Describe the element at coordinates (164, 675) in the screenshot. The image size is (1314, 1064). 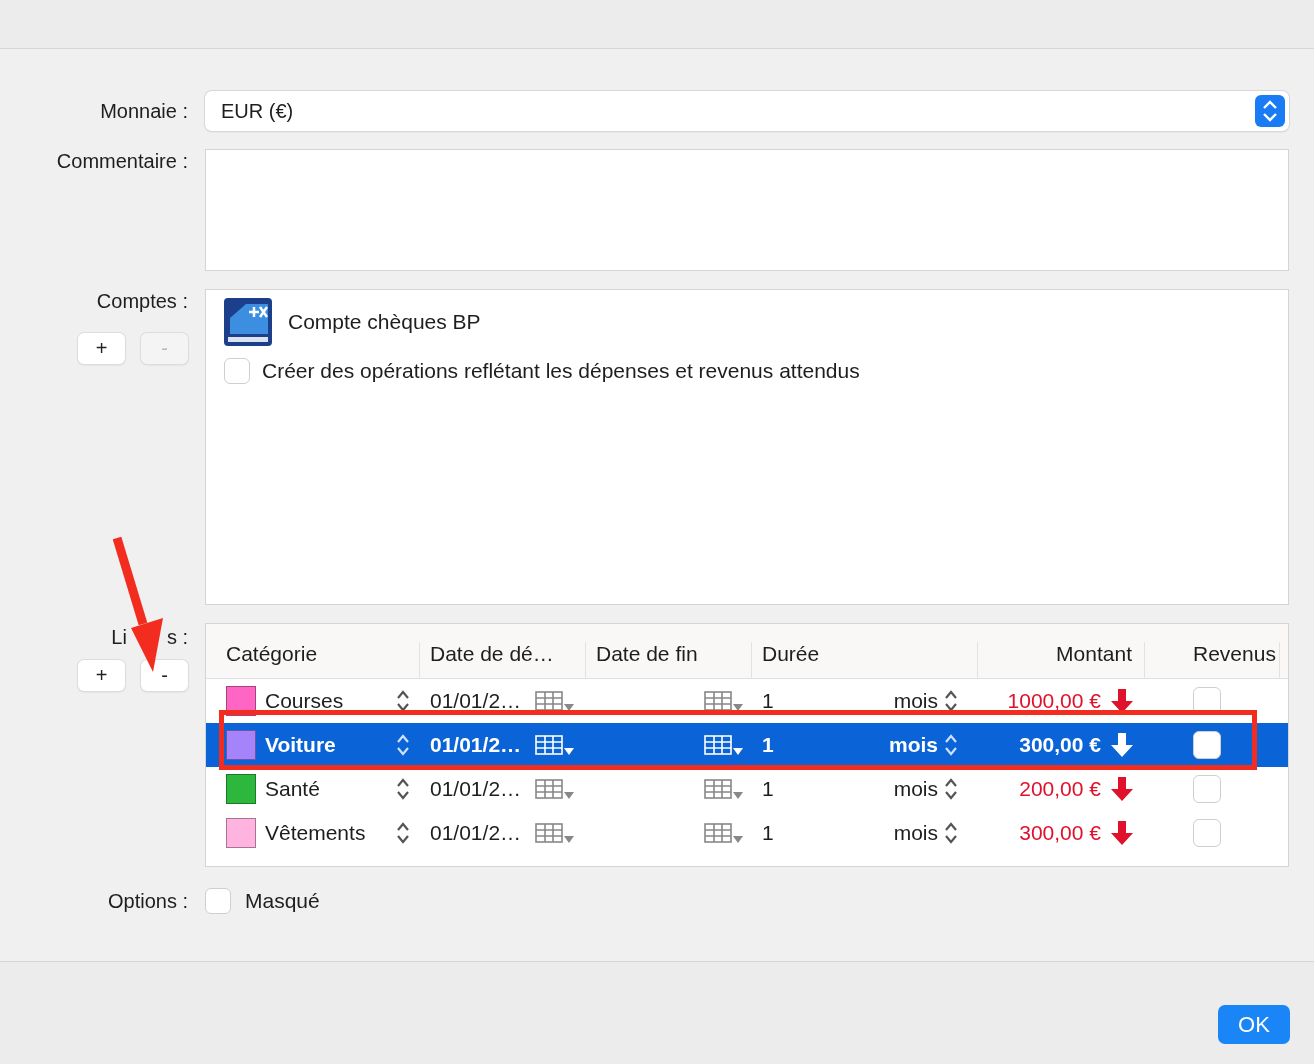
I see `remove-button: -` at that location.